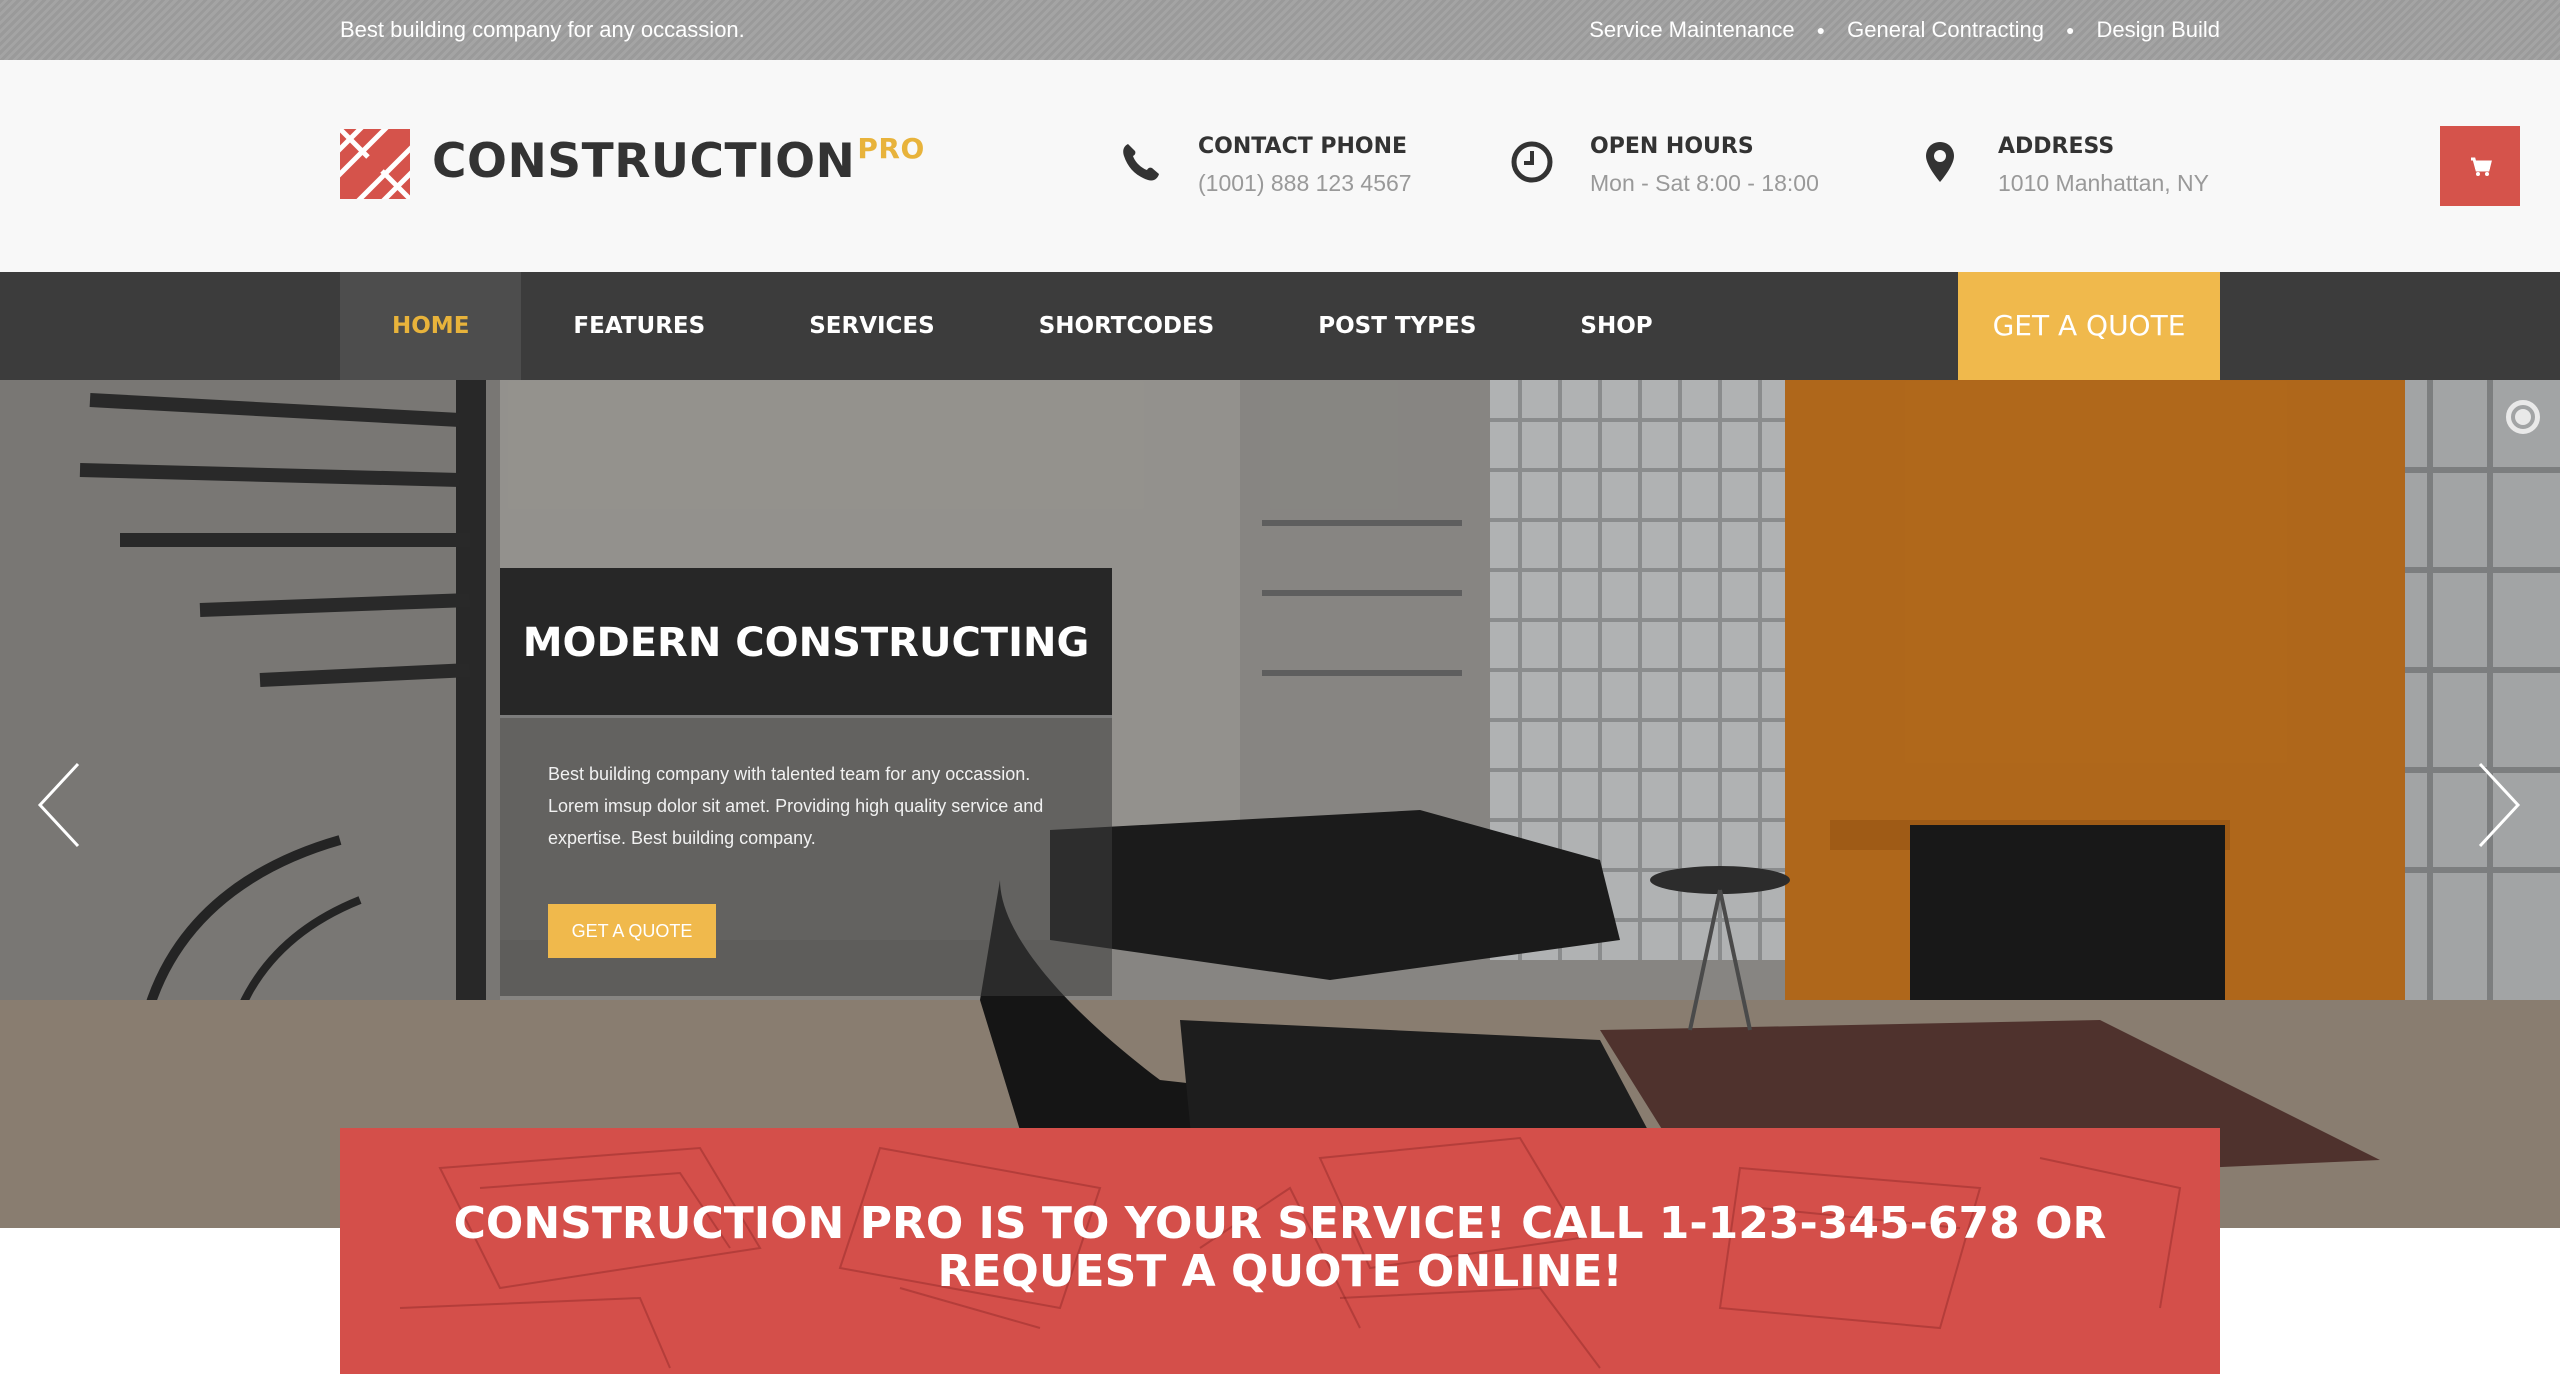  I want to click on nav-item-shortcodes: SHORTCODES, so click(1127, 326).